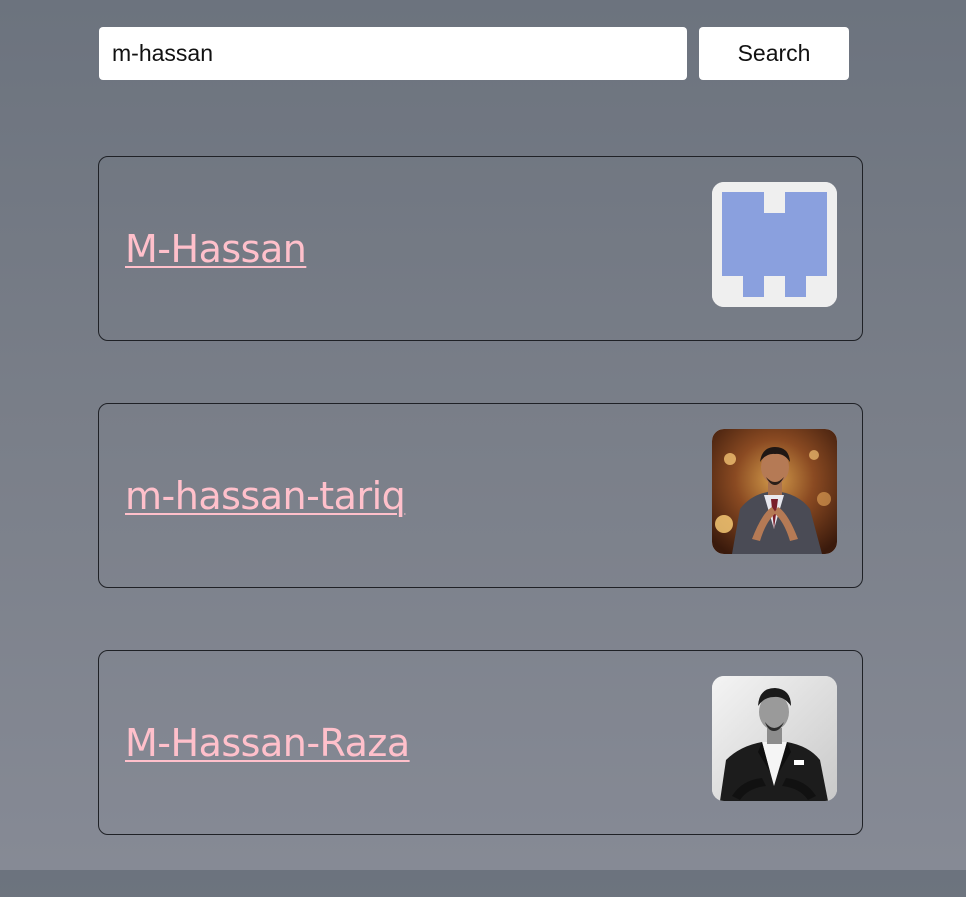  I want to click on search-button: Search, so click(774, 53).